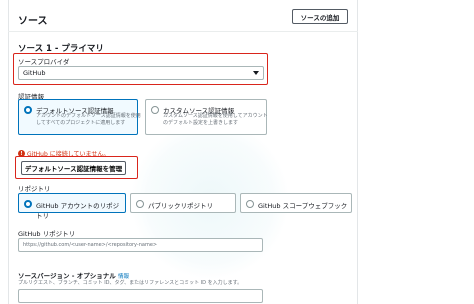  I want to click on add-source-button: ソースの追加, so click(320, 16).